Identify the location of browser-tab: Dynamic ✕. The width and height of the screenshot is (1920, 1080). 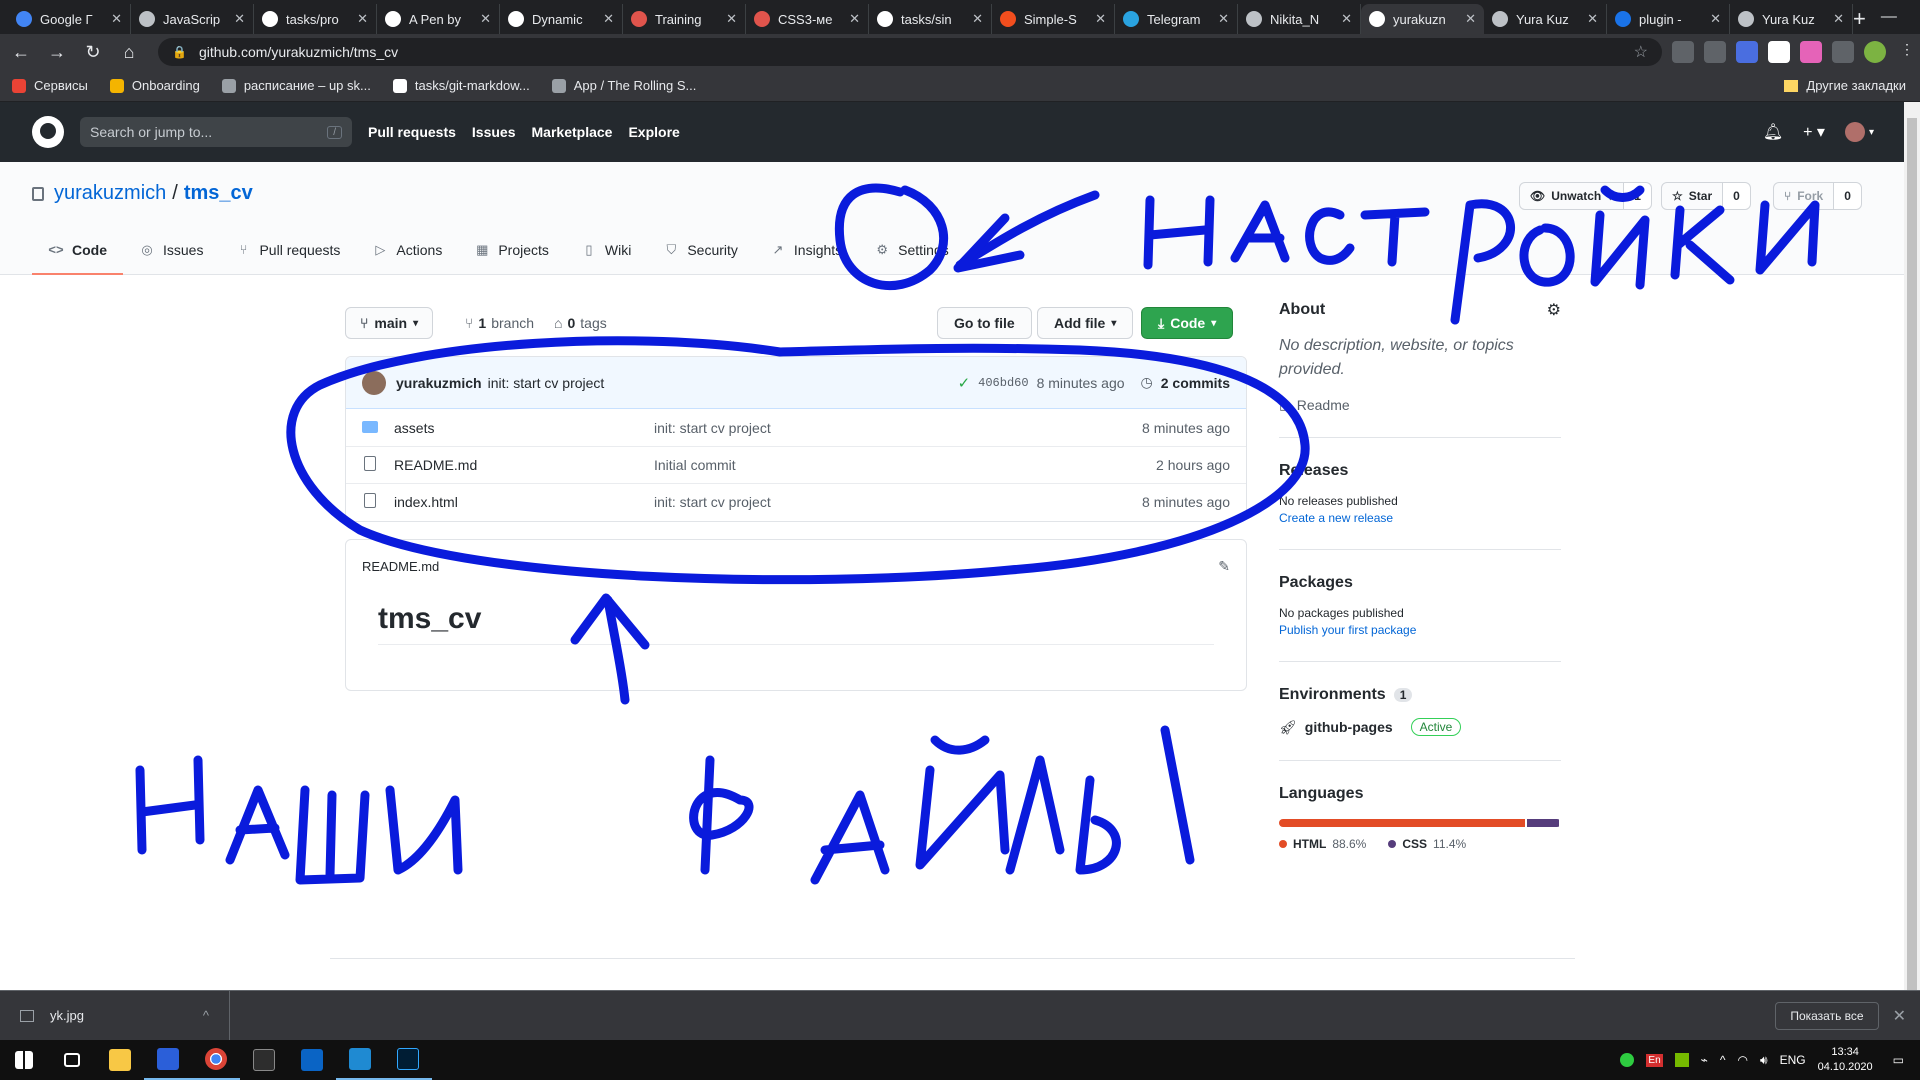
(561, 19).